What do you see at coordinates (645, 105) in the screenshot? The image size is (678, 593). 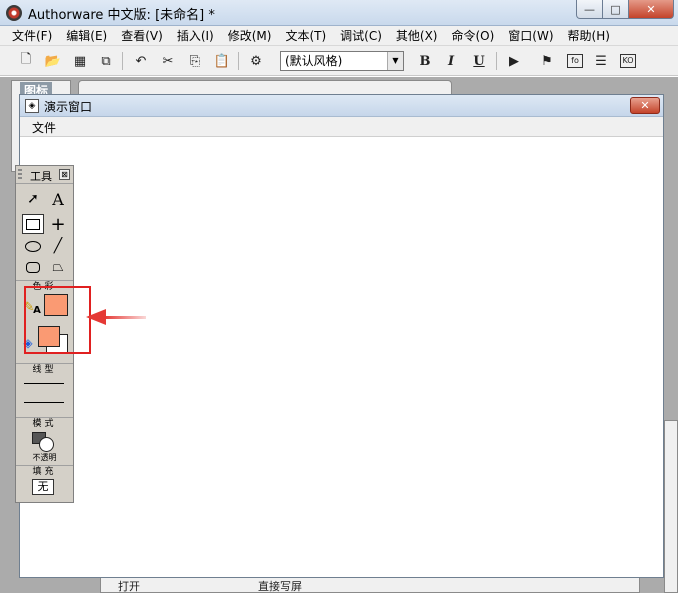 I see `presentation-close-button: ✕` at bounding box center [645, 105].